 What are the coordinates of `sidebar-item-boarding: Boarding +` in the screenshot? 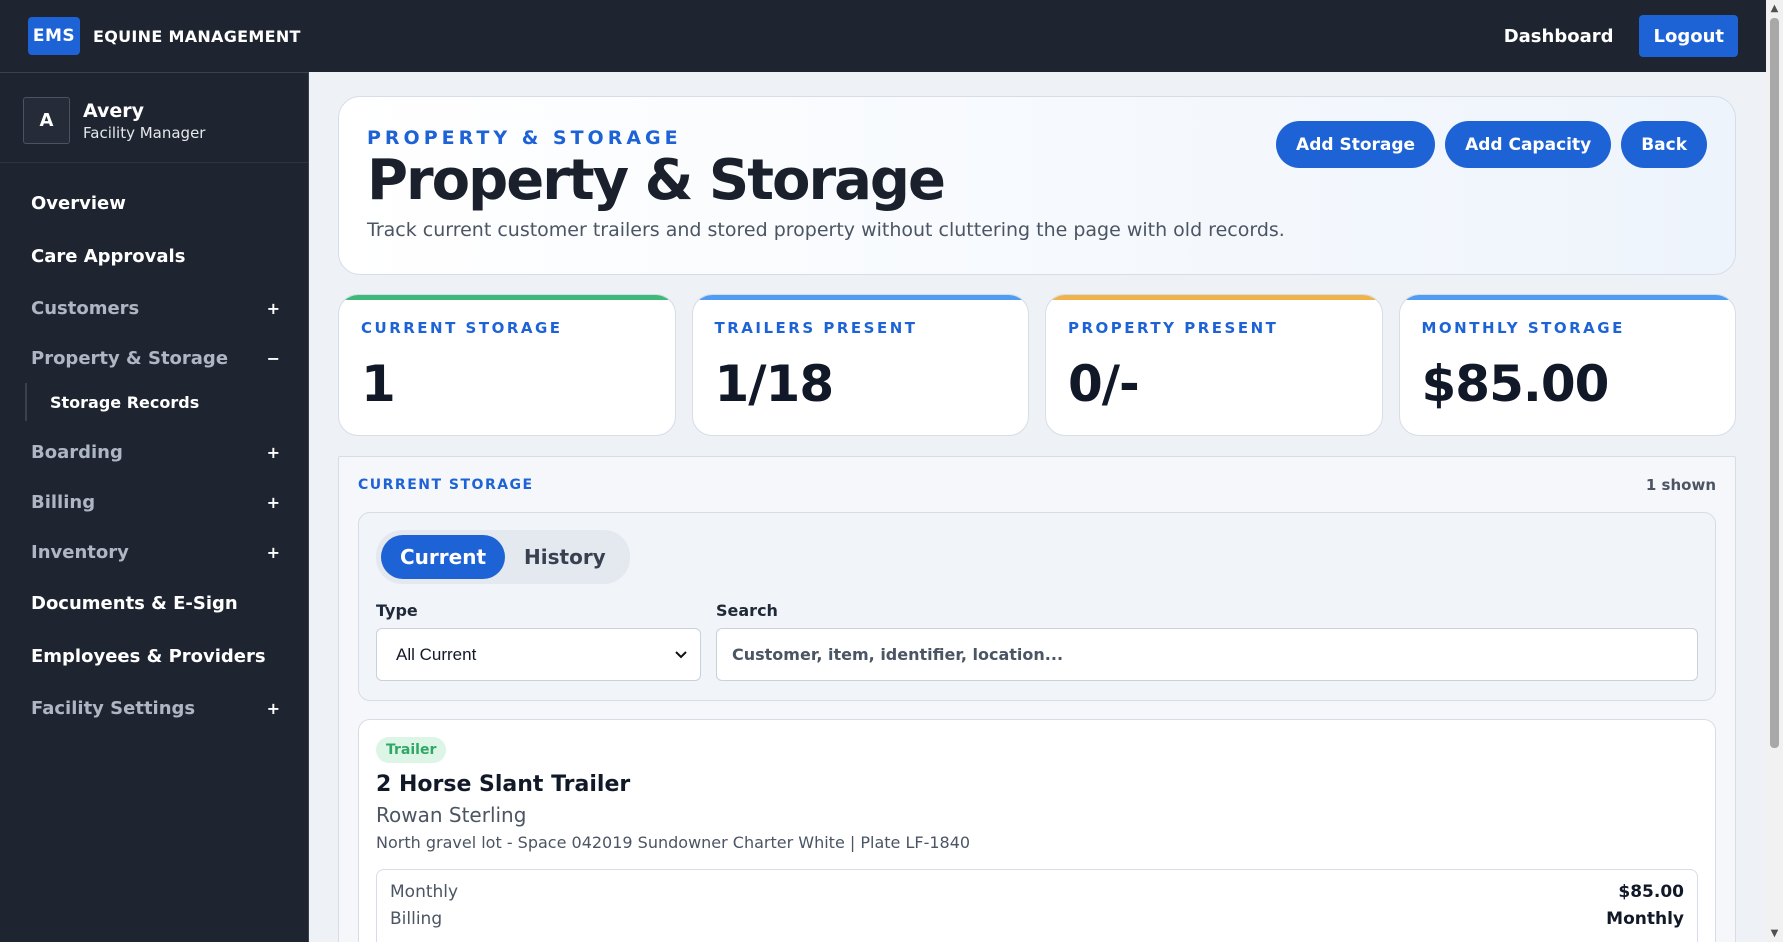 It's located at (154, 452).